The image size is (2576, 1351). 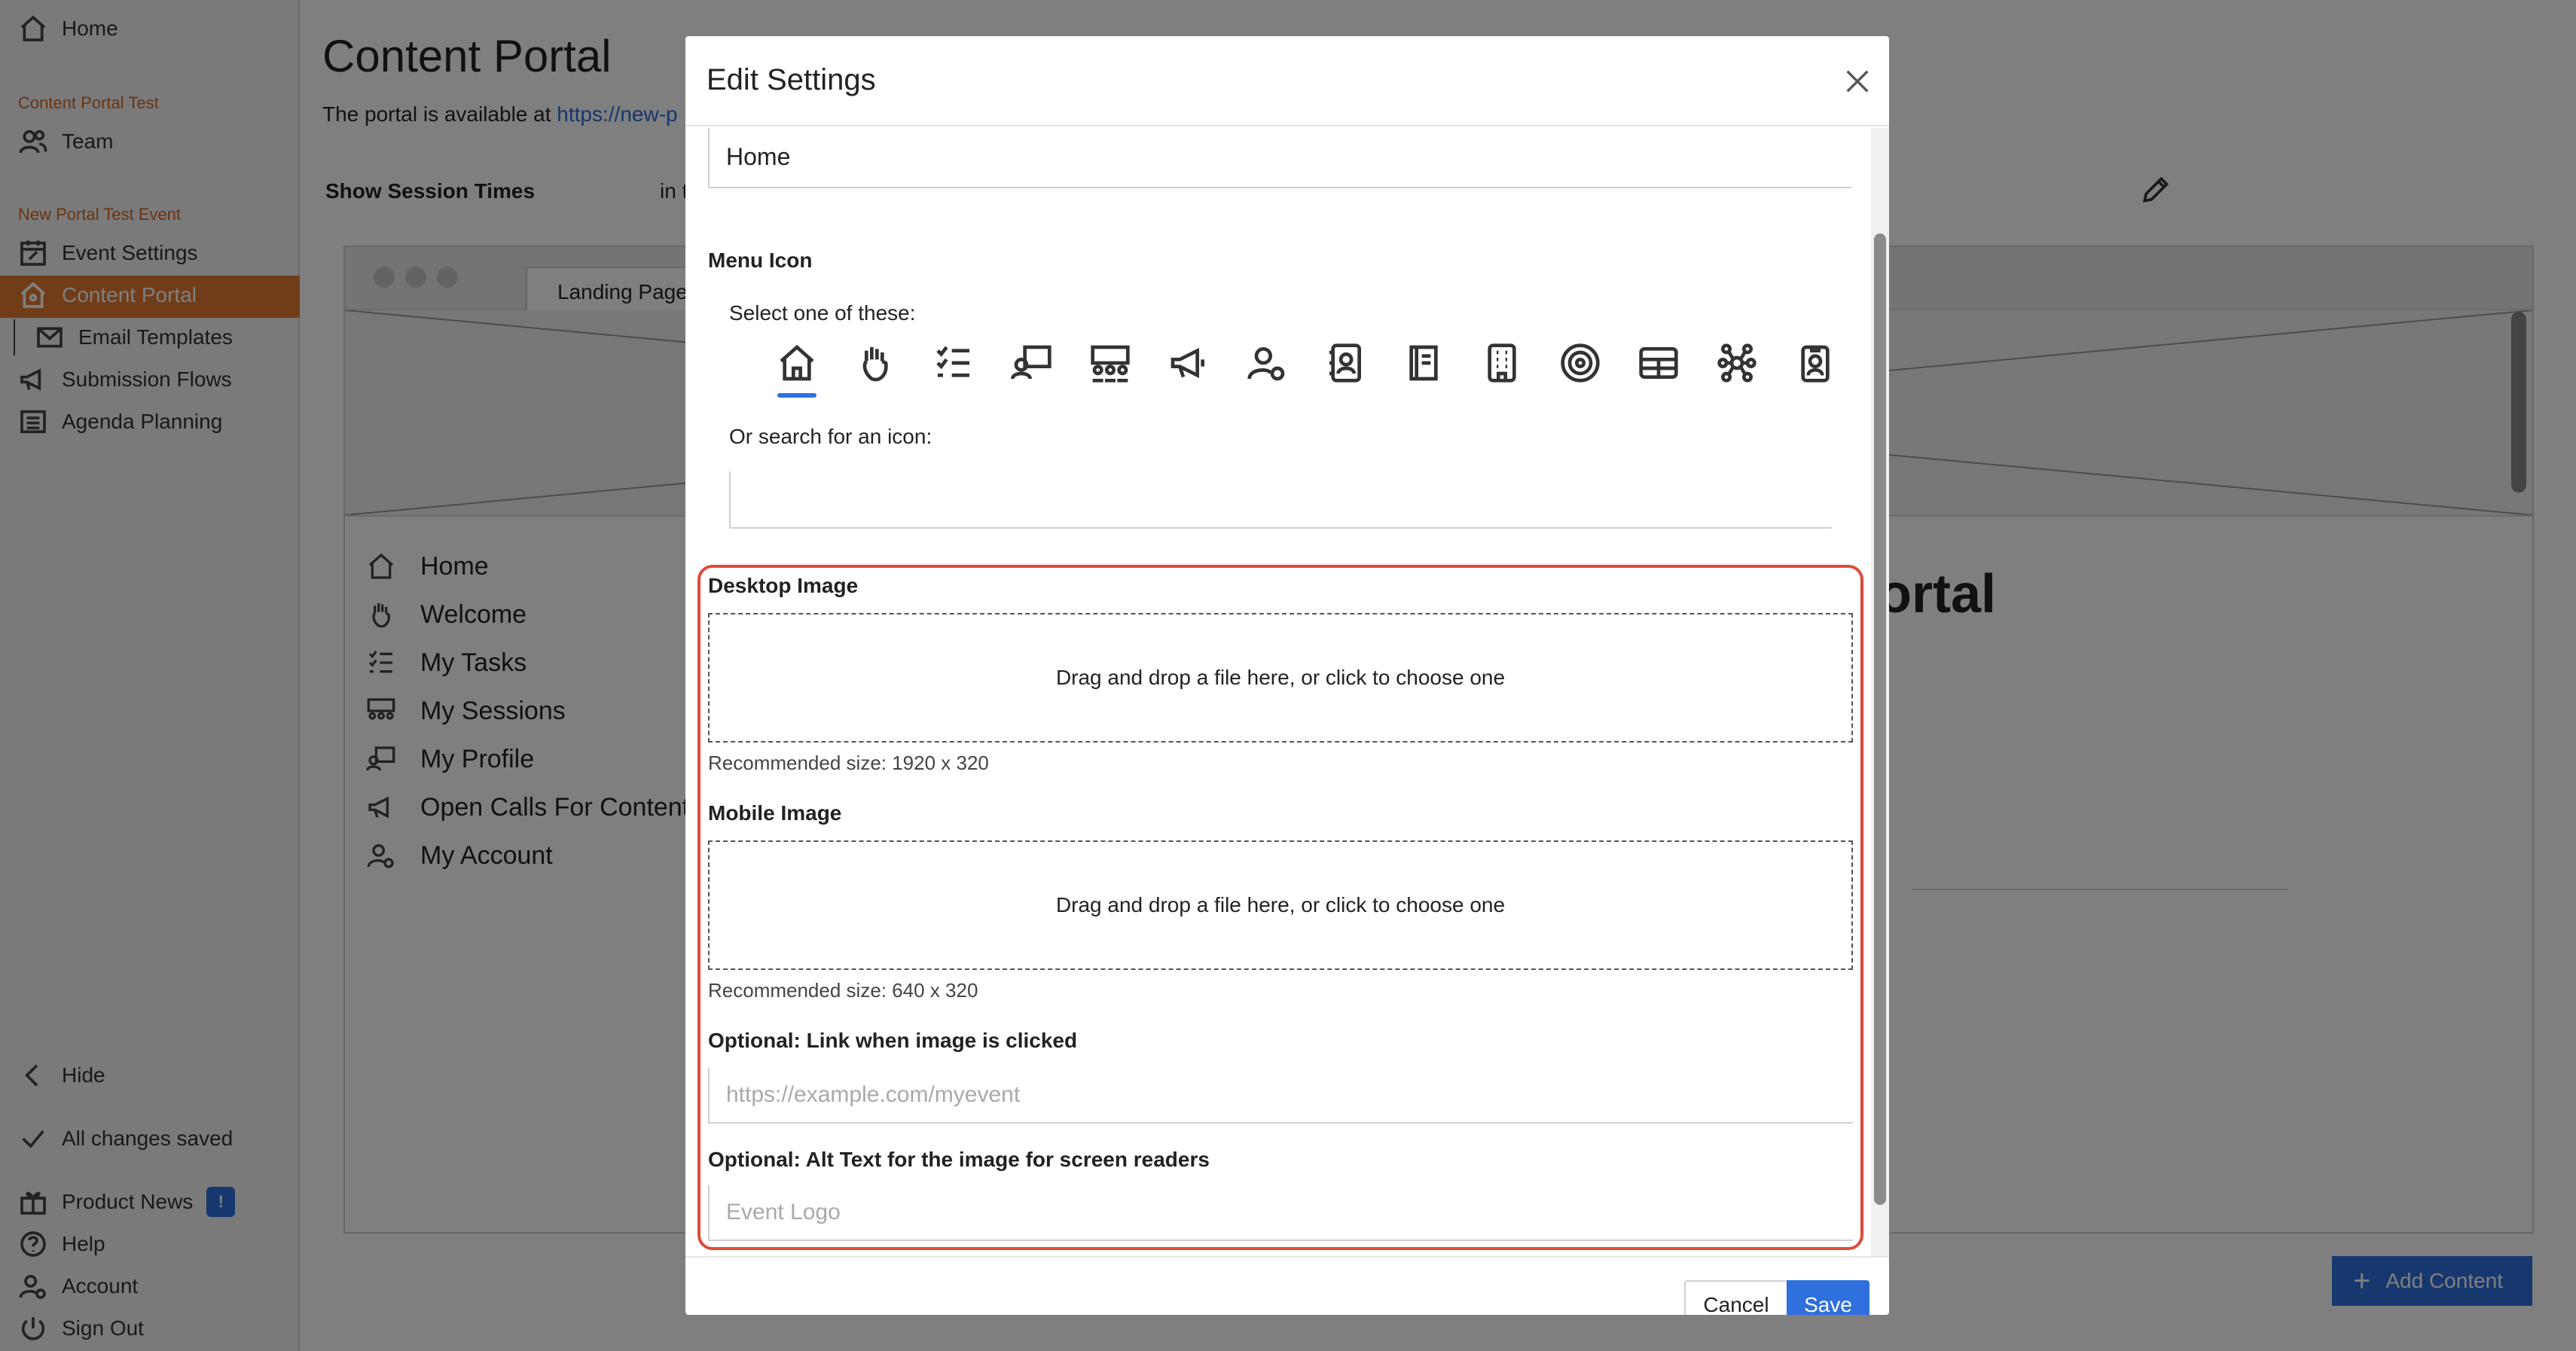 What do you see at coordinates (1880, 719) in the screenshot?
I see `modal-scrollbar-thumb` at bounding box center [1880, 719].